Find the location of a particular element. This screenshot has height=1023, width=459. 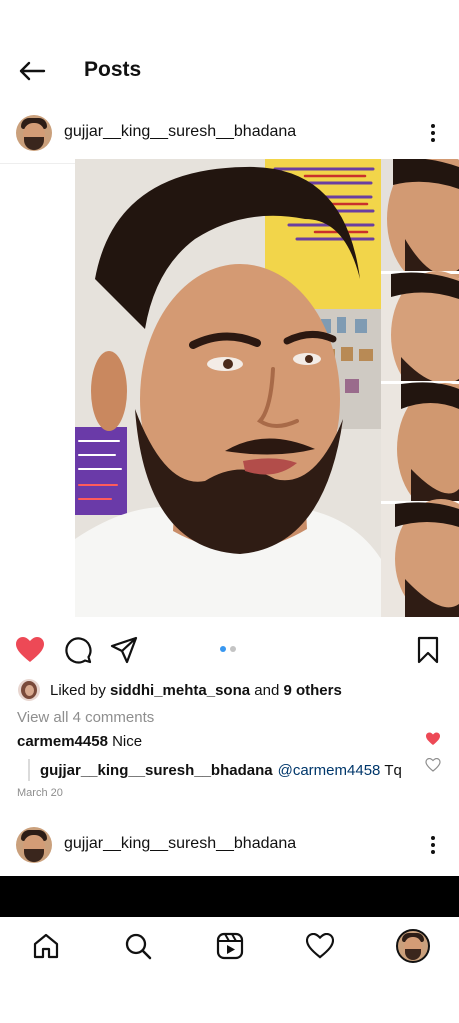

carousel-indicator is located at coordinates (228, 649).